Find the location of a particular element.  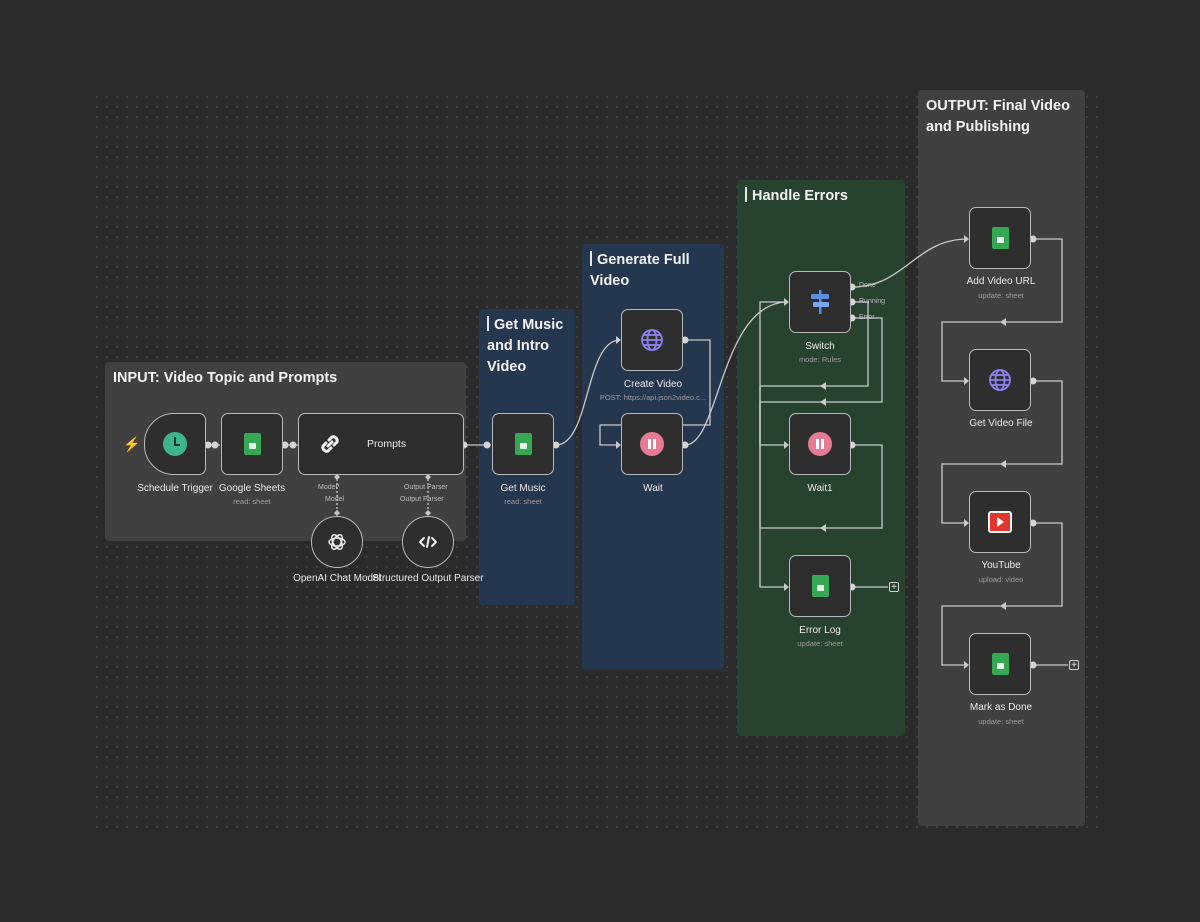

switch-node is located at coordinates (820, 302).